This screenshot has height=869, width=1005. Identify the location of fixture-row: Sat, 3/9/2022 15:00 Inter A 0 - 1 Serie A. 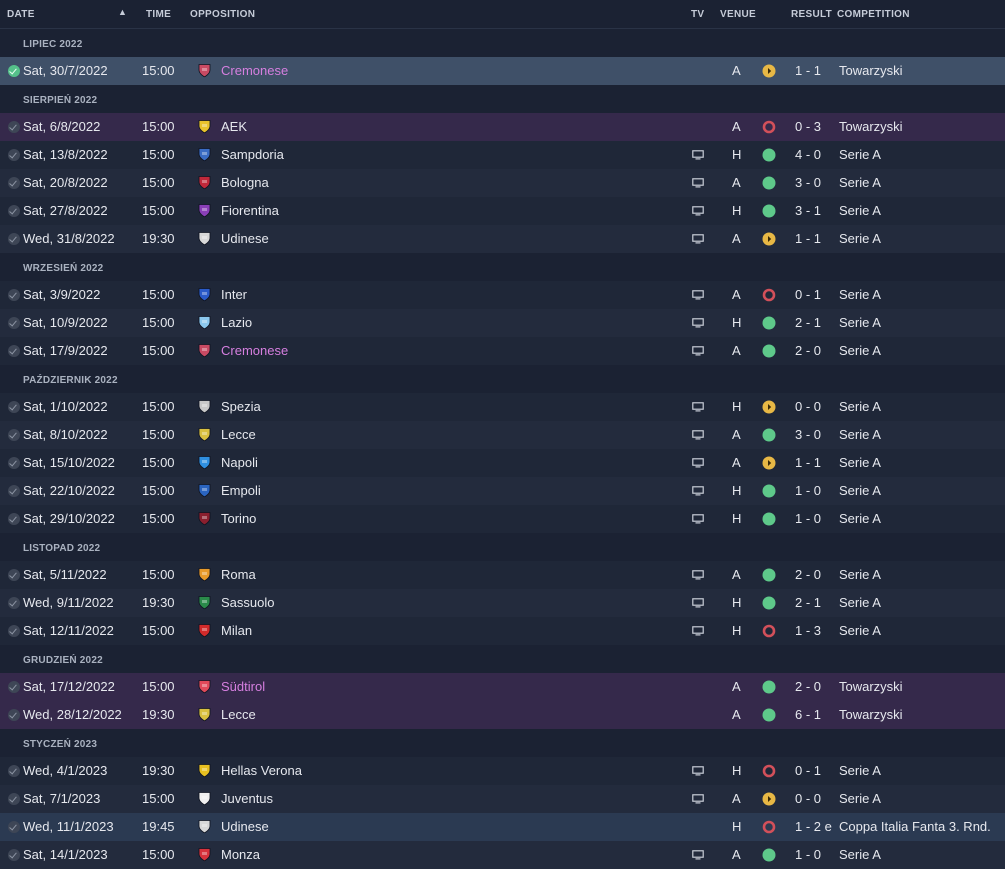
(502, 295).